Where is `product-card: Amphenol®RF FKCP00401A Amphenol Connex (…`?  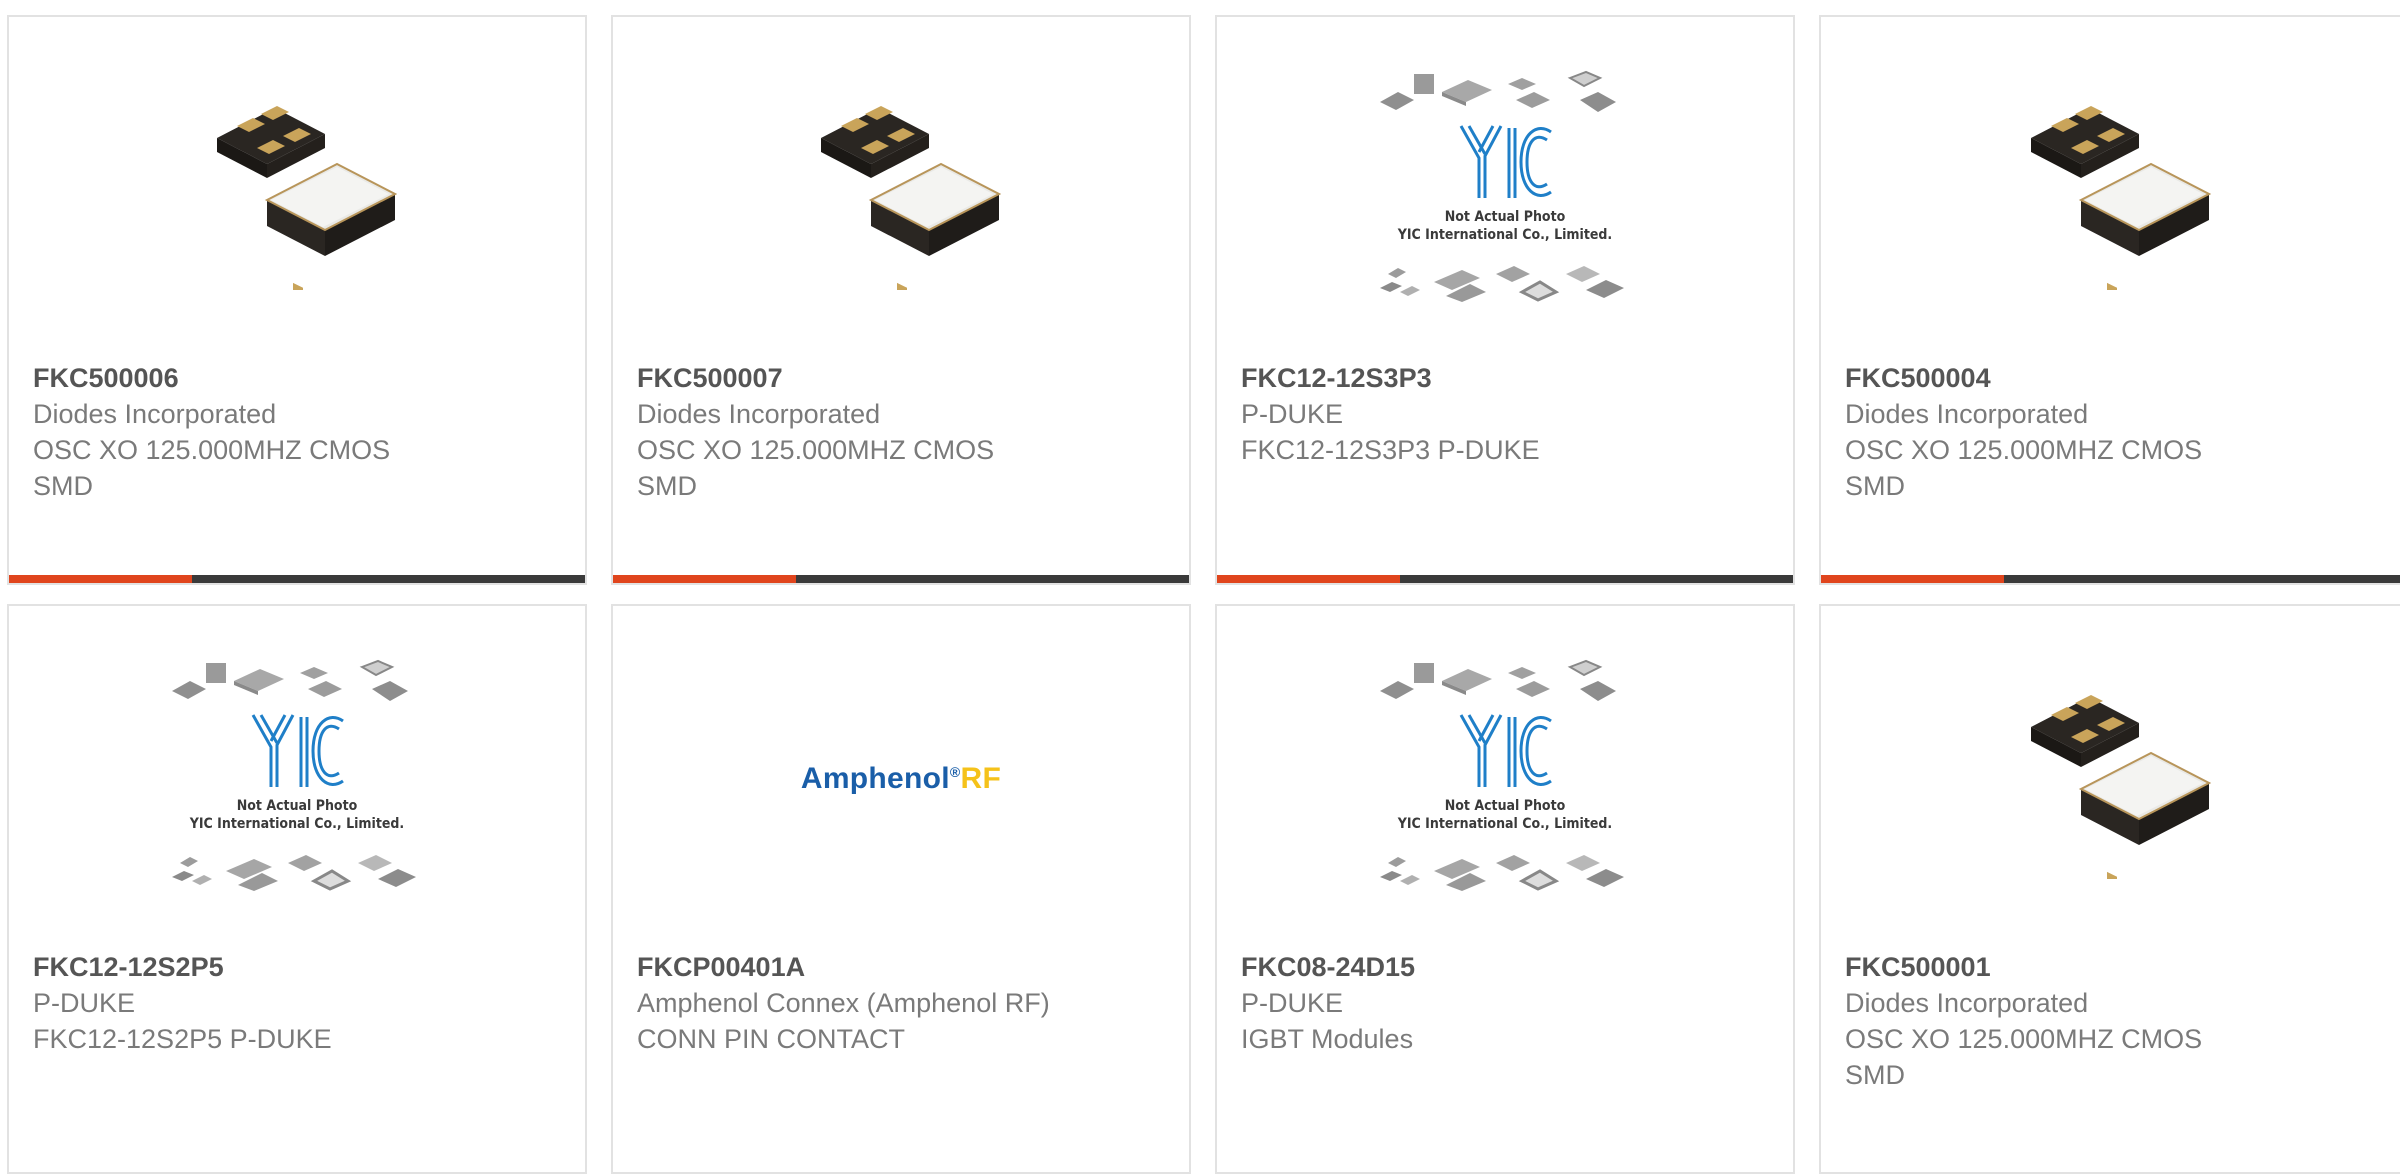
product-card: Amphenol®RF FKCP00401A Amphenol Connex (… is located at coordinates (901, 889).